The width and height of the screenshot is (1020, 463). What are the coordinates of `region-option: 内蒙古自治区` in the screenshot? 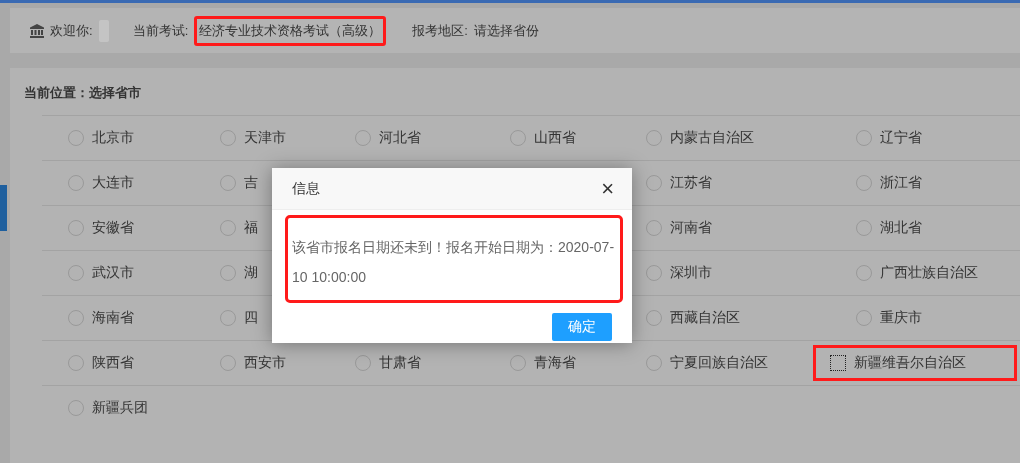 It's located at (725, 138).